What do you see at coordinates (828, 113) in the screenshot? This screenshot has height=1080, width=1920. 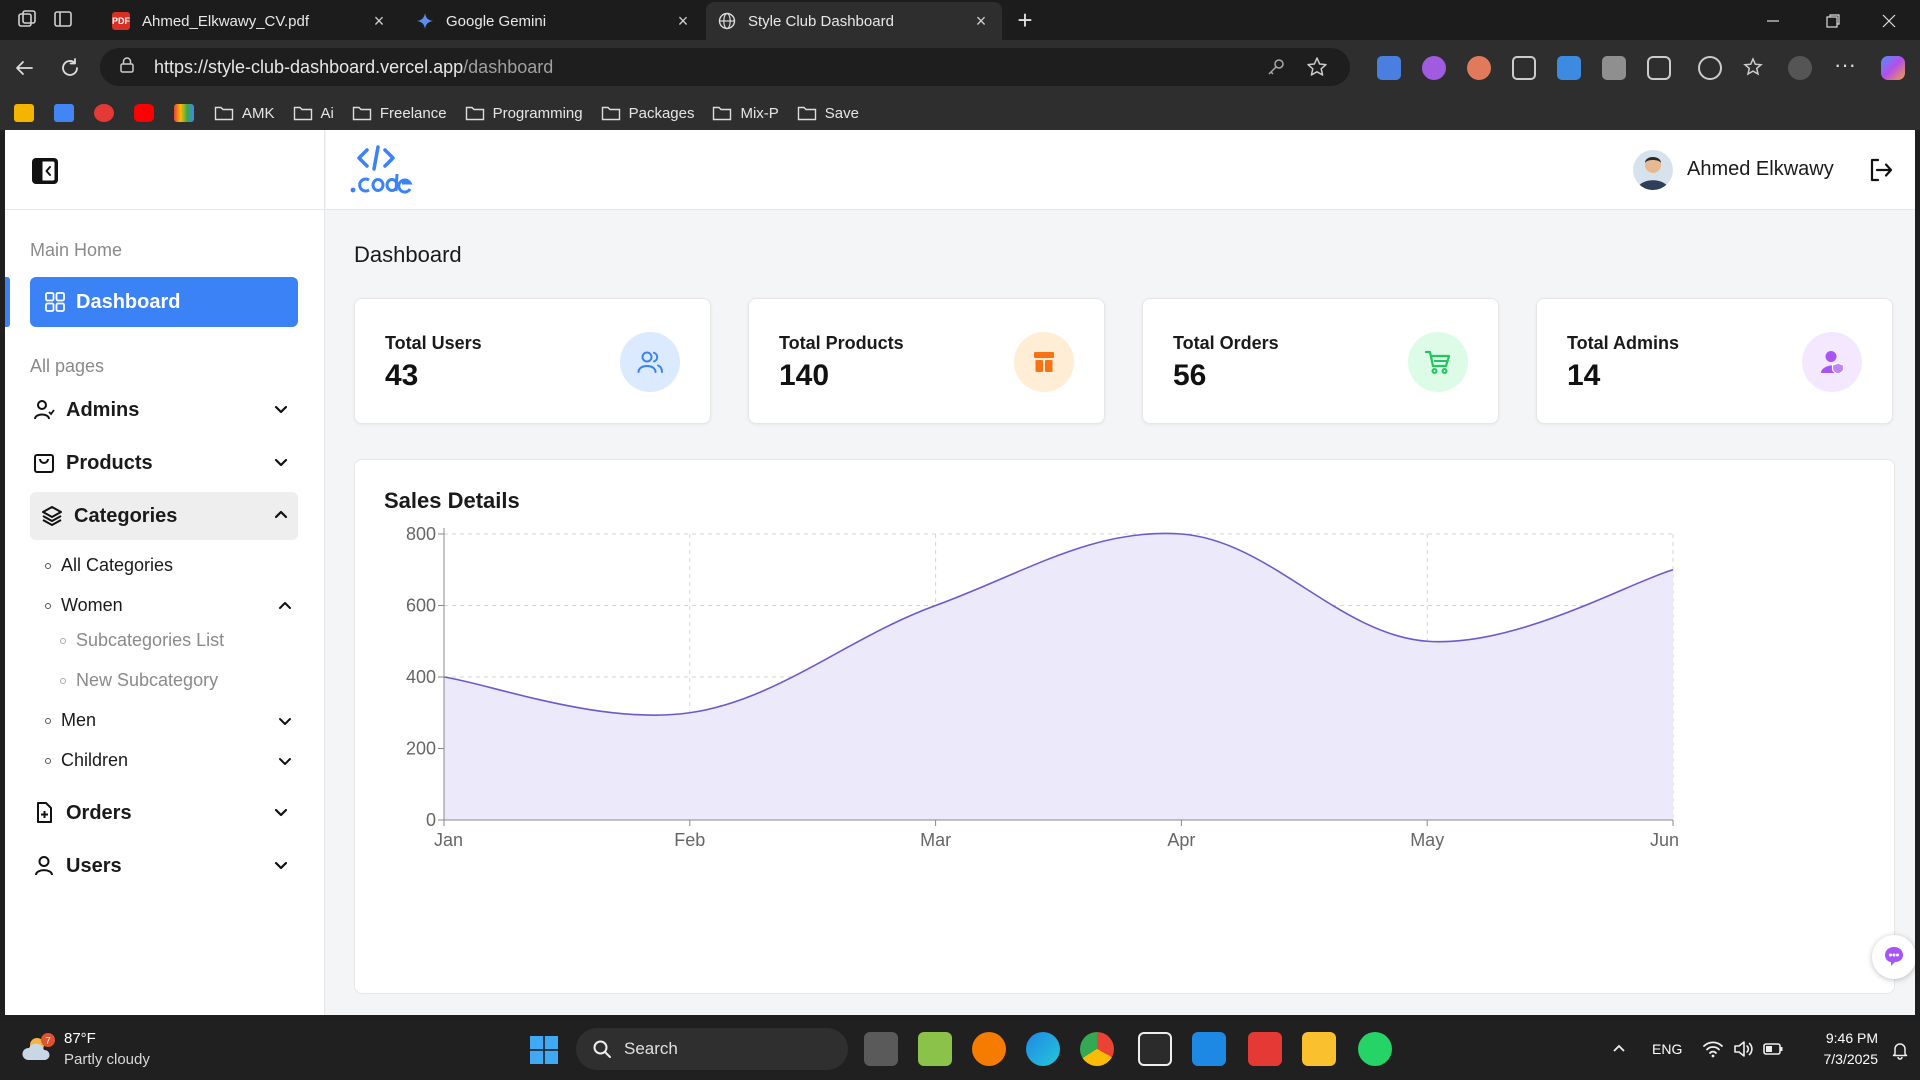 I see `bookmark-folder-save: Save` at bounding box center [828, 113].